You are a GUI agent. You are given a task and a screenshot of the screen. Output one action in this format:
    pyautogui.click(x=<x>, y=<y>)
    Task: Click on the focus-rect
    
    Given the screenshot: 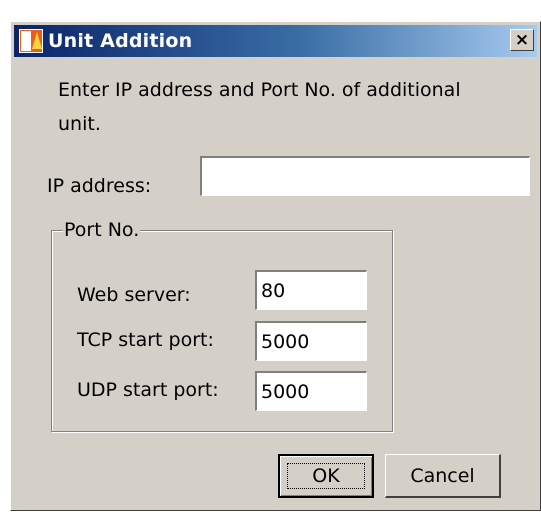 What is the action you would take?
    pyautogui.click(x=326, y=476)
    